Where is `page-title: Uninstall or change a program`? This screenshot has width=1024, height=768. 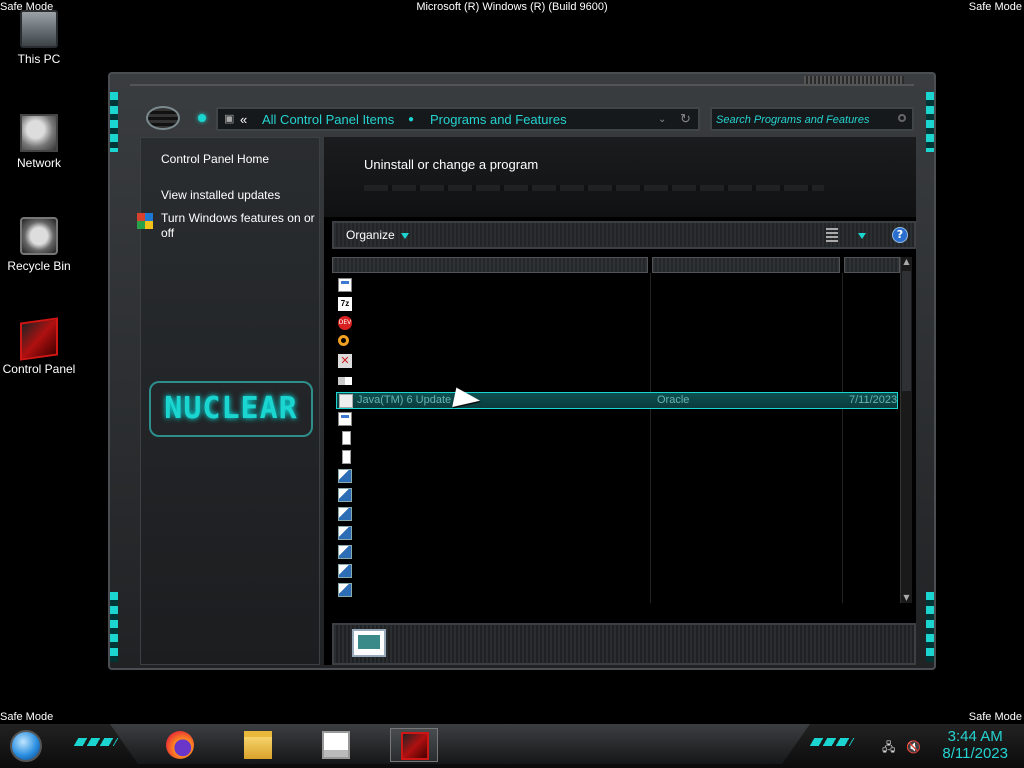
page-title: Uninstall or change a program is located at coordinates (451, 164).